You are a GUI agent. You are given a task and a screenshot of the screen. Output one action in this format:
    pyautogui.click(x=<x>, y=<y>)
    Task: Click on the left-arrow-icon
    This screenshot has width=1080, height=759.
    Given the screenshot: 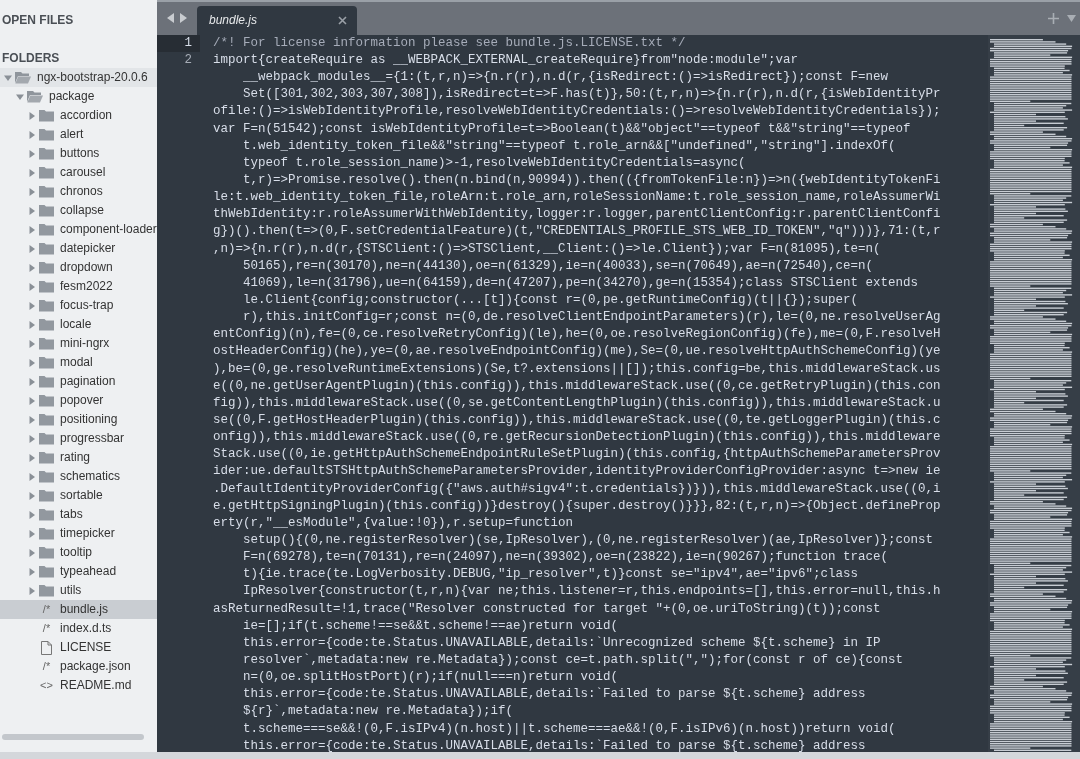 What is the action you would take?
    pyautogui.click(x=171, y=18)
    